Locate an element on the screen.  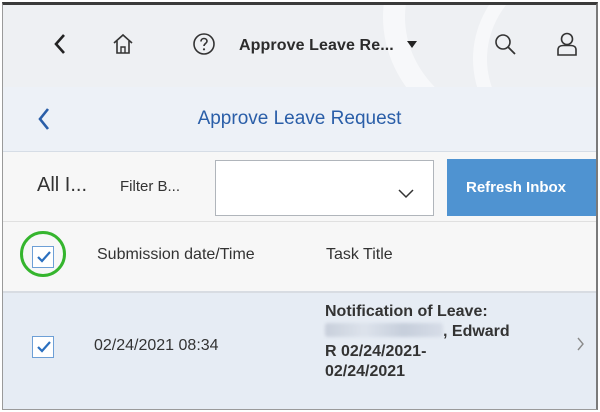
search-button is located at coordinates (505, 46).